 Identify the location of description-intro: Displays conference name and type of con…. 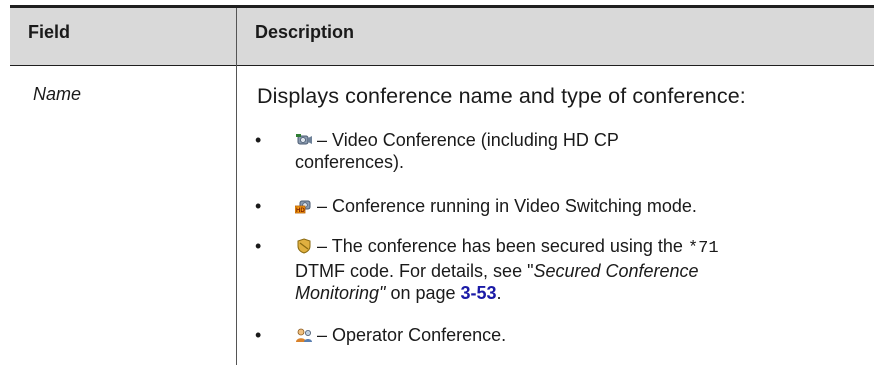
(501, 96).